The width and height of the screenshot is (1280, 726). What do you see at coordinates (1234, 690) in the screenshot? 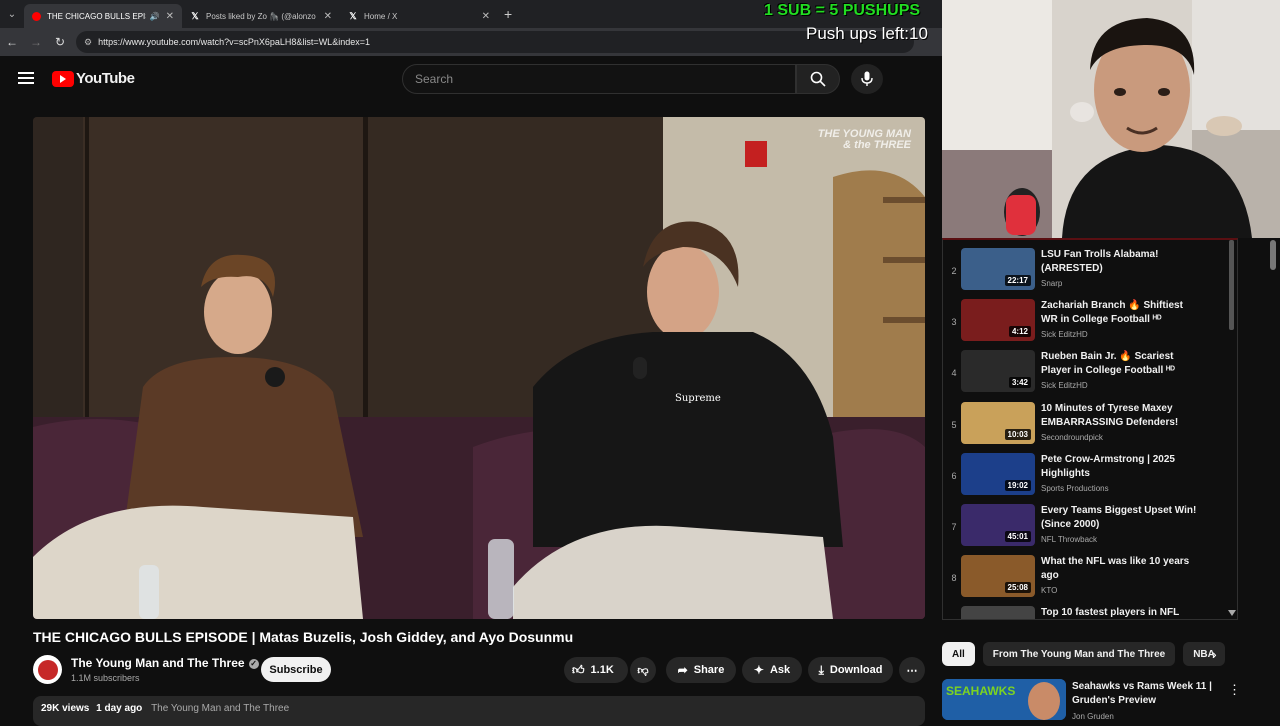
I see `kebab-menu-icon: ⋮` at bounding box center [1234, 690].